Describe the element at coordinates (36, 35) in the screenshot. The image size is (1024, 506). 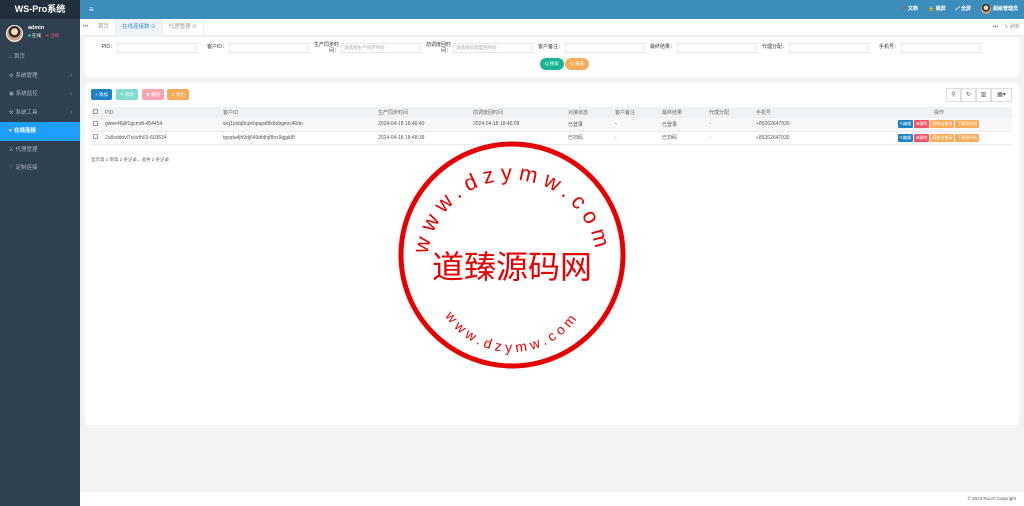
I see `online-label: 在线` at that location.